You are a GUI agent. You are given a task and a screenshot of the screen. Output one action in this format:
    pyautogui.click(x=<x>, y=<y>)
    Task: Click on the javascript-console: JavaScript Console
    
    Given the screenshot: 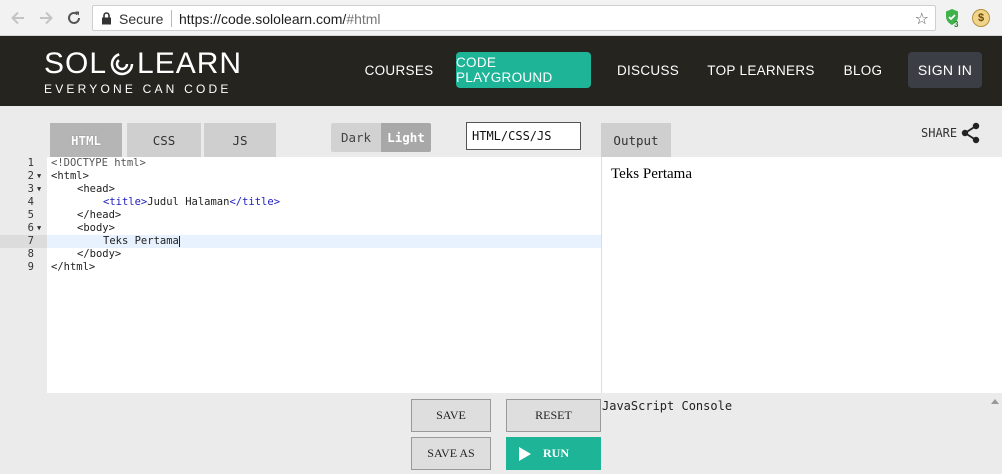 What is the action you would take?
    pyautogui.click(x=801, y=433)
    